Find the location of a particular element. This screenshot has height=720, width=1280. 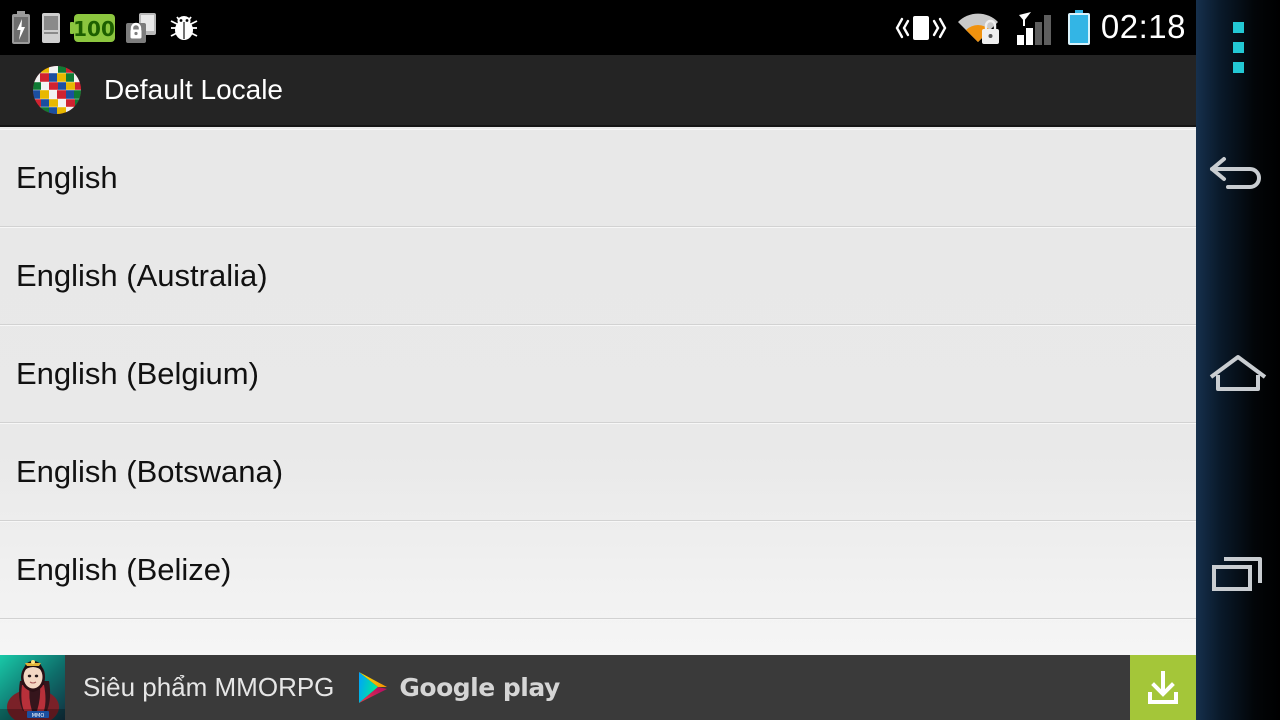

list-item: English (Botswana) is located at coordinates (598, 472).